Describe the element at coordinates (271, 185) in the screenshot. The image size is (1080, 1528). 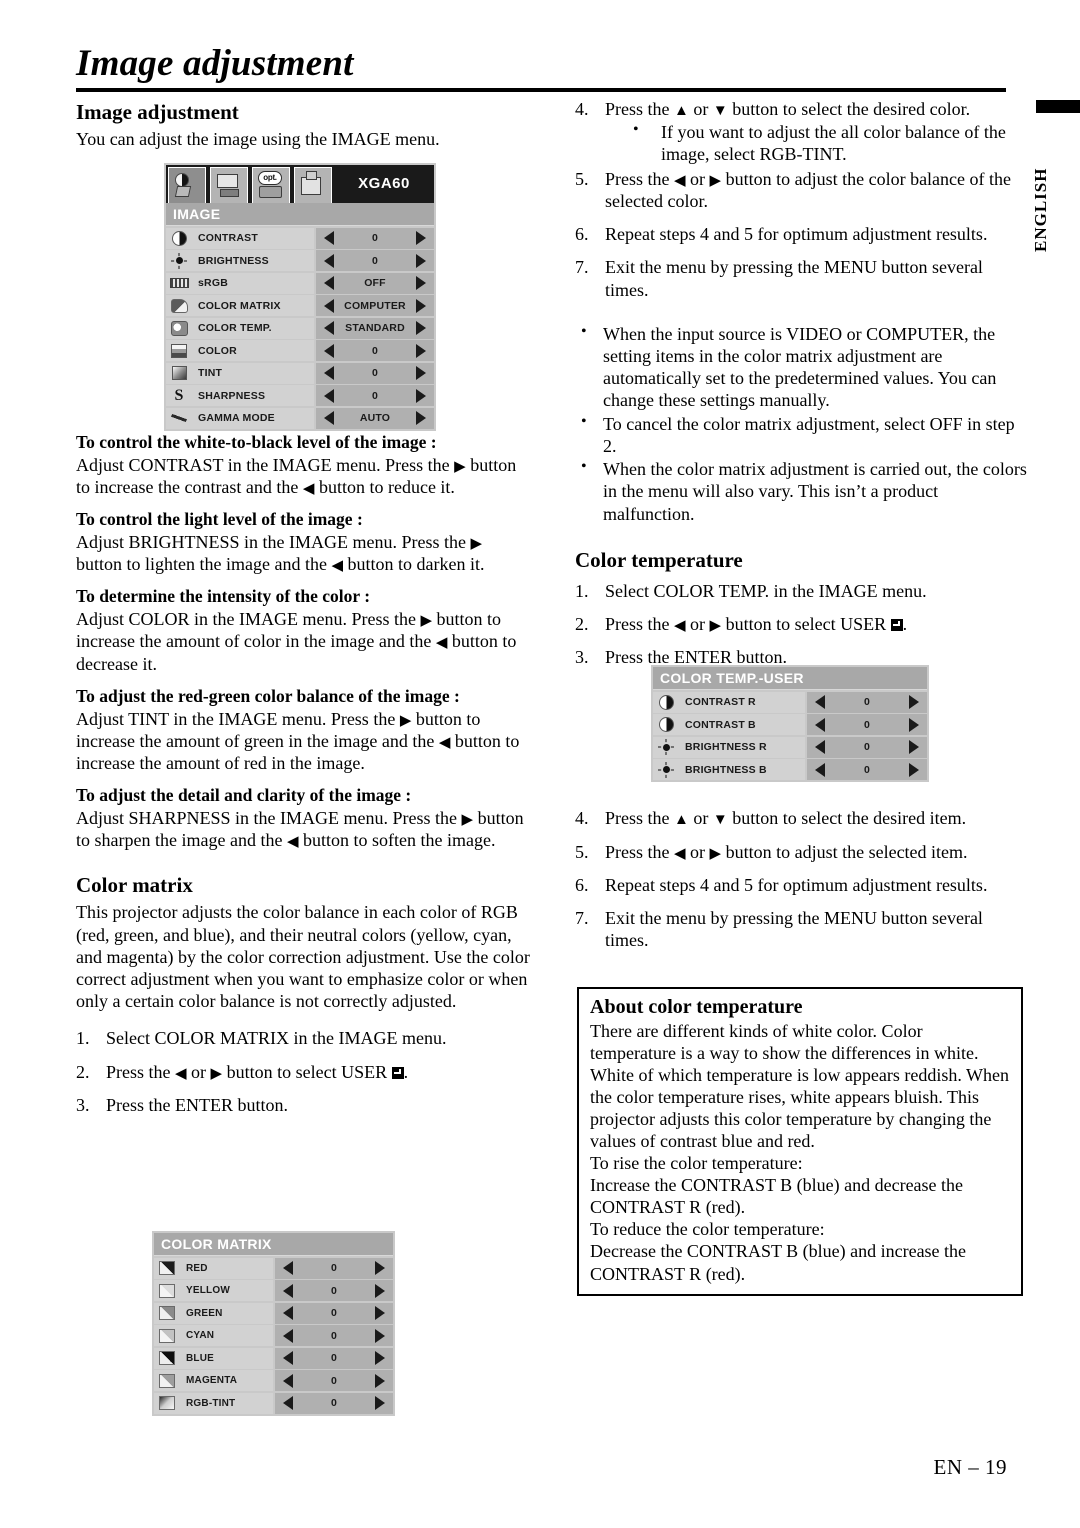
I see `option-tab: opt.` at that location.